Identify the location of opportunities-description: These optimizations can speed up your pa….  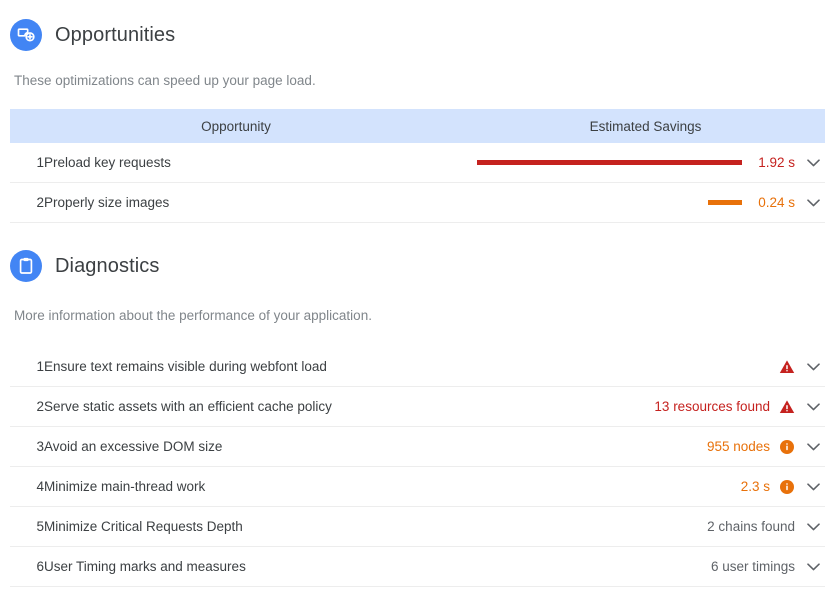
(165, 80).